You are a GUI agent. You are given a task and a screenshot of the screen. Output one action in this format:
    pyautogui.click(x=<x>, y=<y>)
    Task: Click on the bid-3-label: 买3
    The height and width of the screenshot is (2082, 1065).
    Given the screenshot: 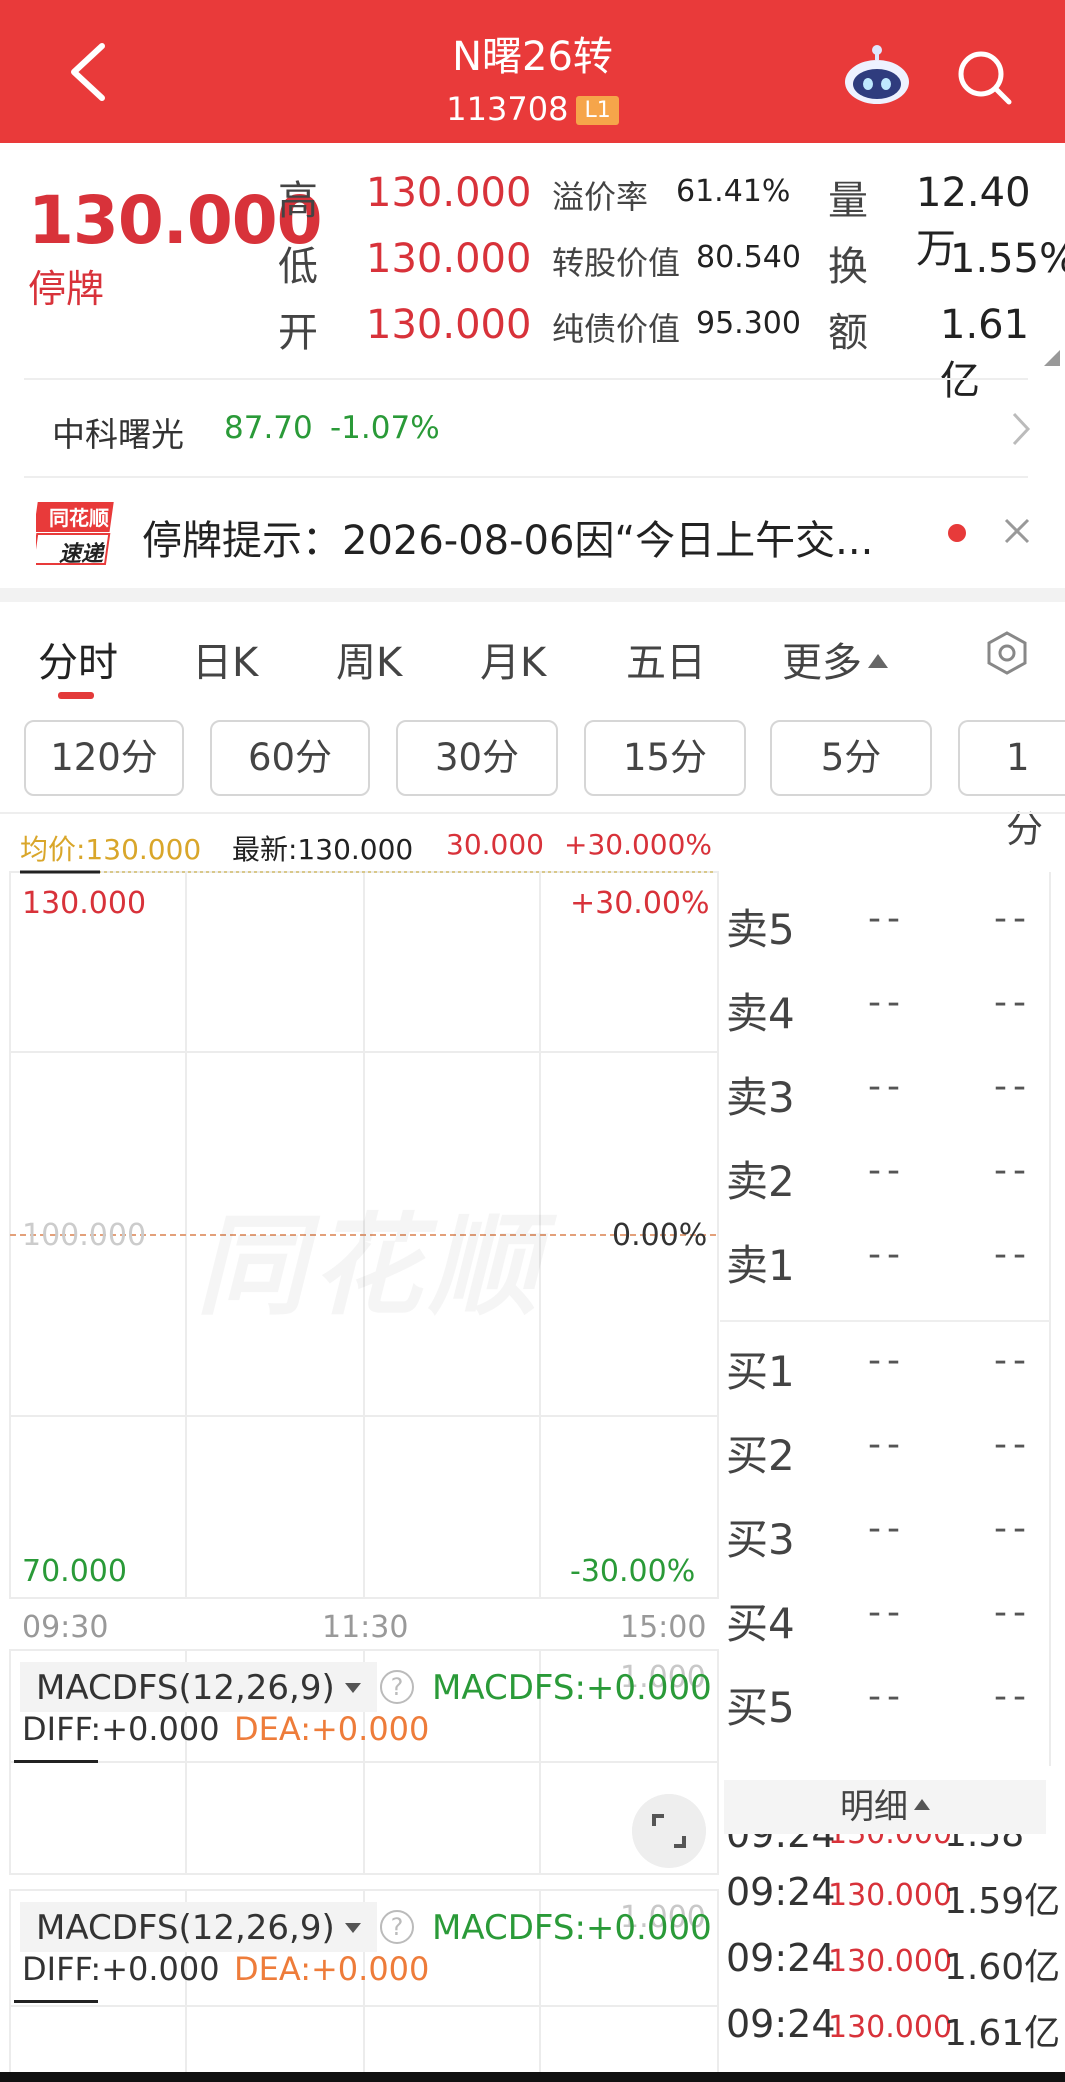 What is the action you would take?
    pyautogui.click(x=760, y=1539)
    